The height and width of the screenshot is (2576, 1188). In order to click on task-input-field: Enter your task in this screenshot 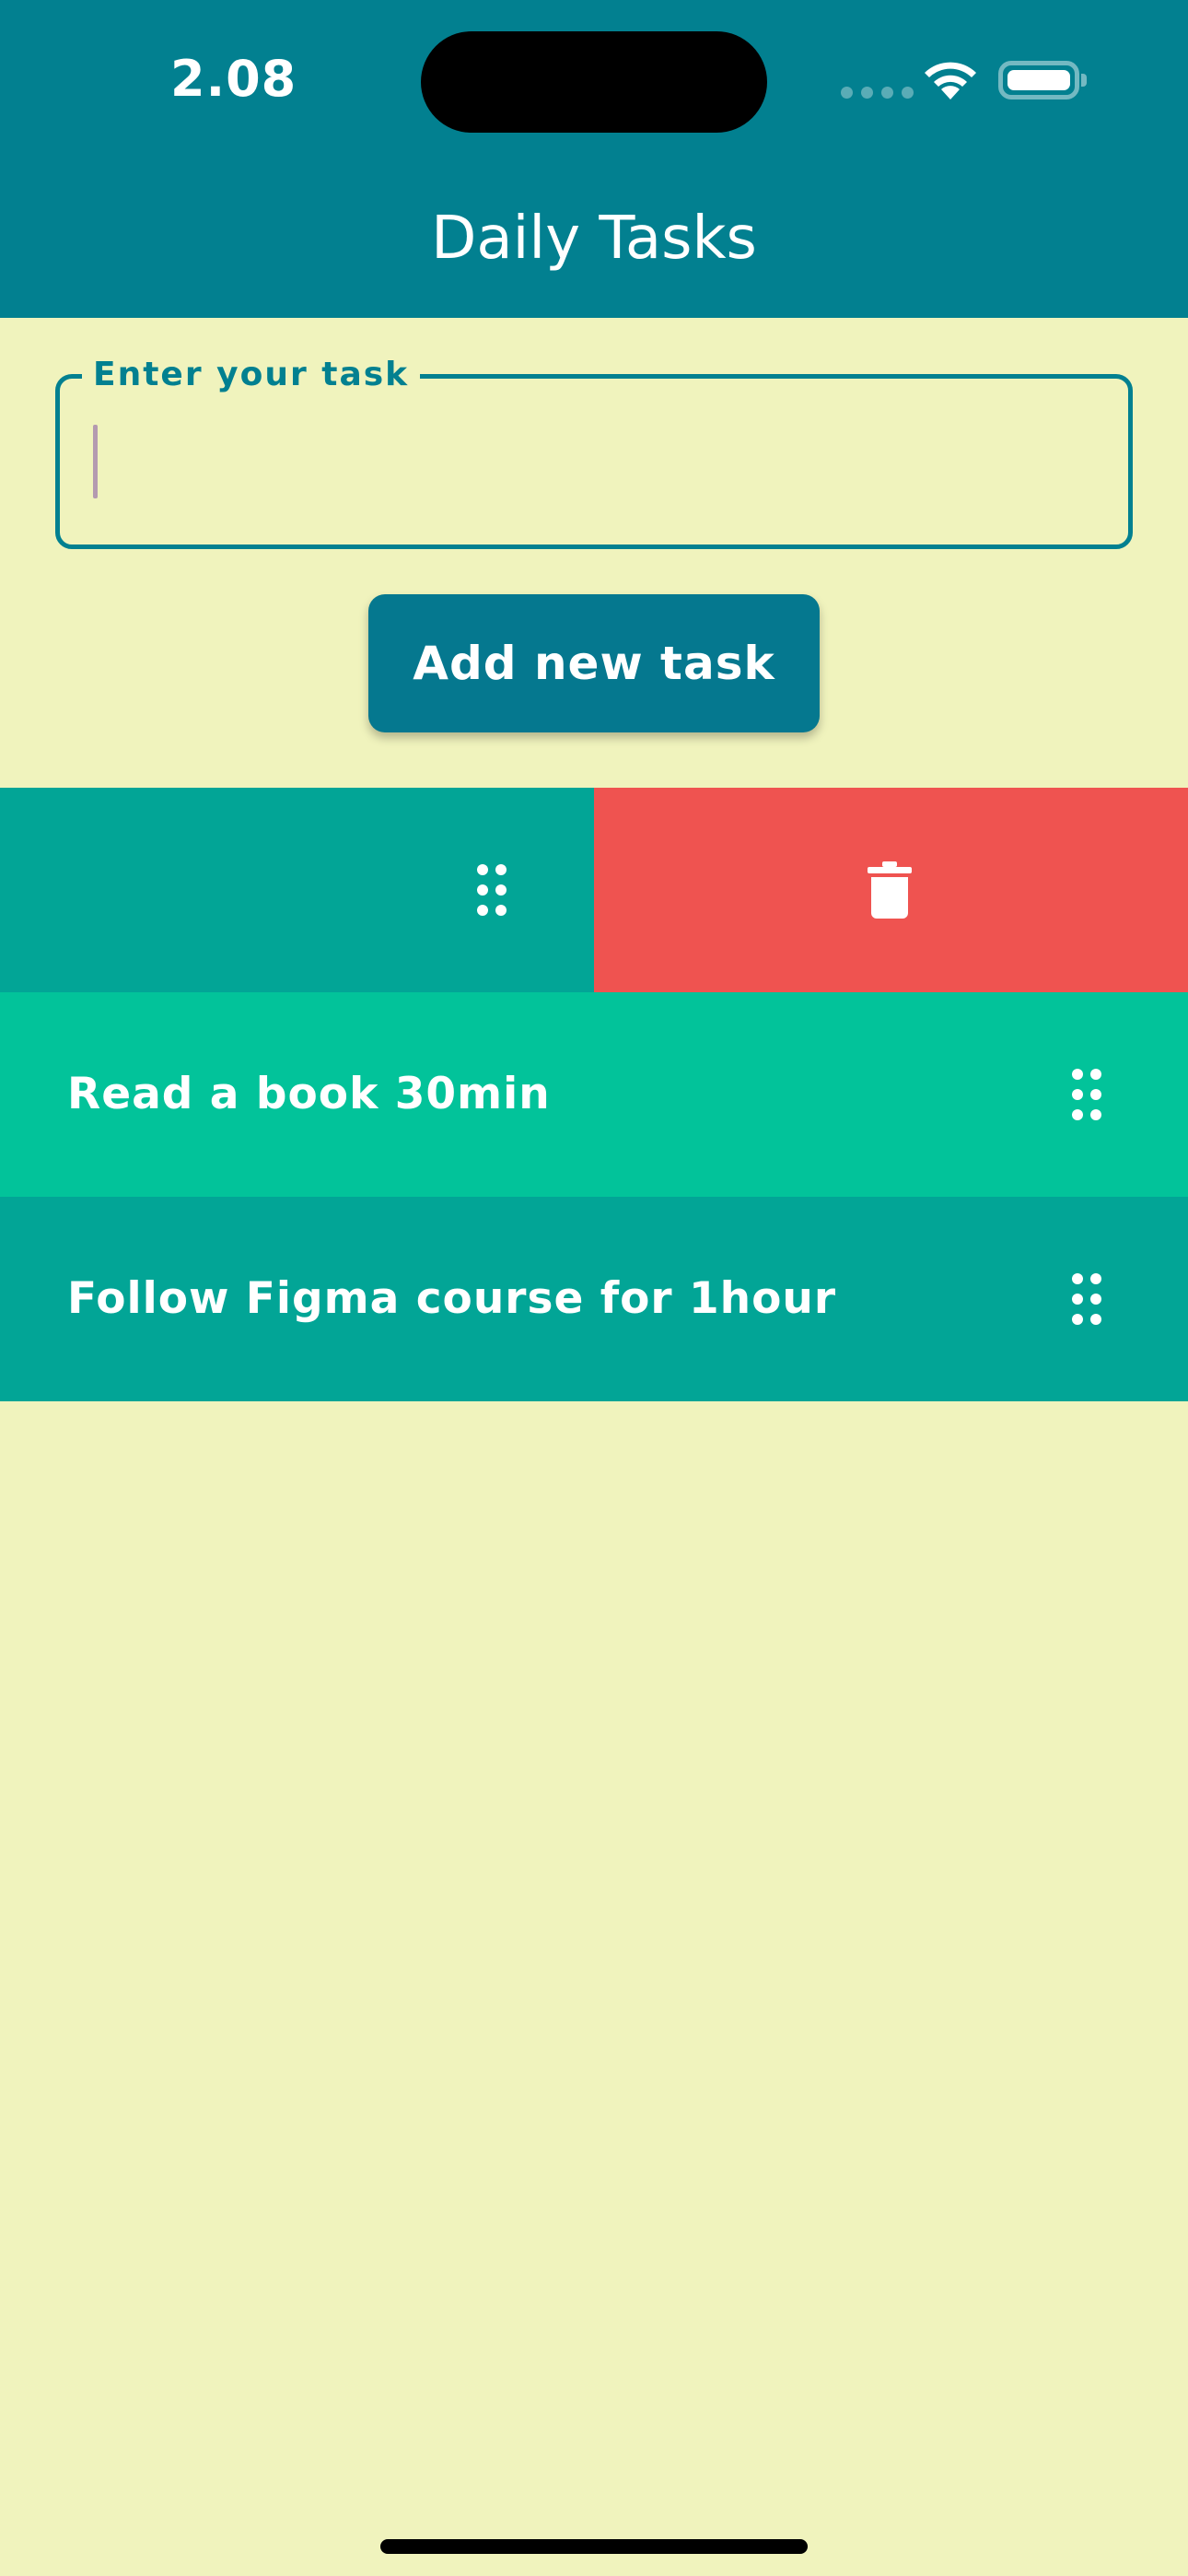, I will do `click(594, 453)`.